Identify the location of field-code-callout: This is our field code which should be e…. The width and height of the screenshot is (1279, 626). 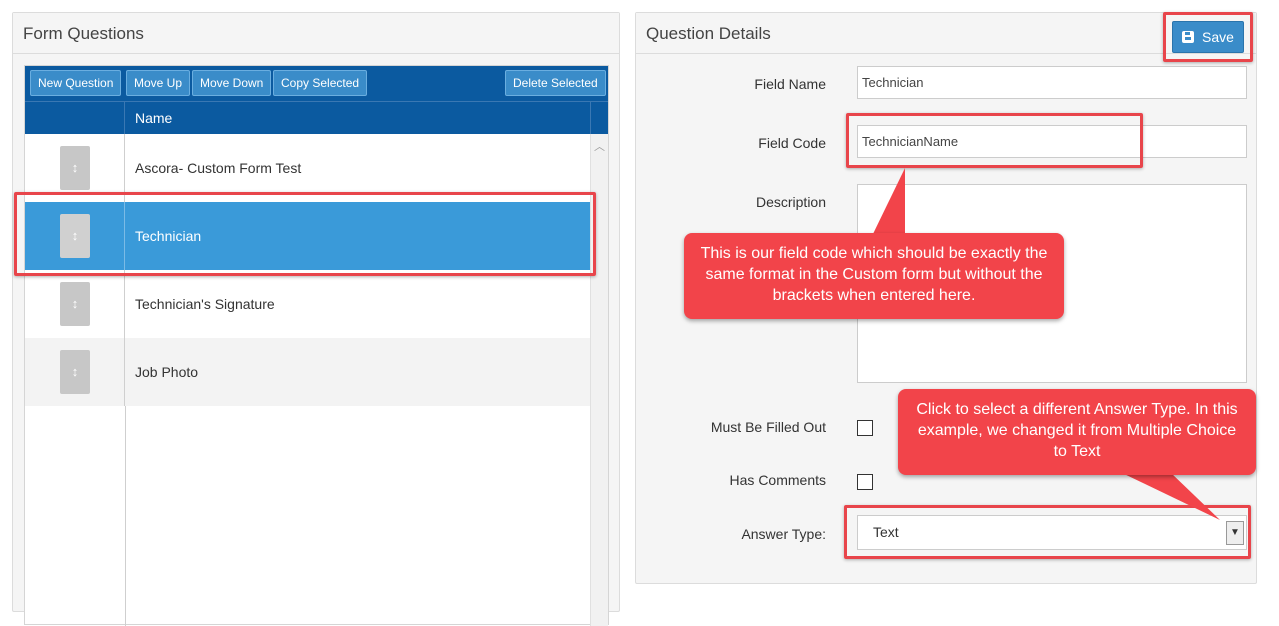
(874, 276).